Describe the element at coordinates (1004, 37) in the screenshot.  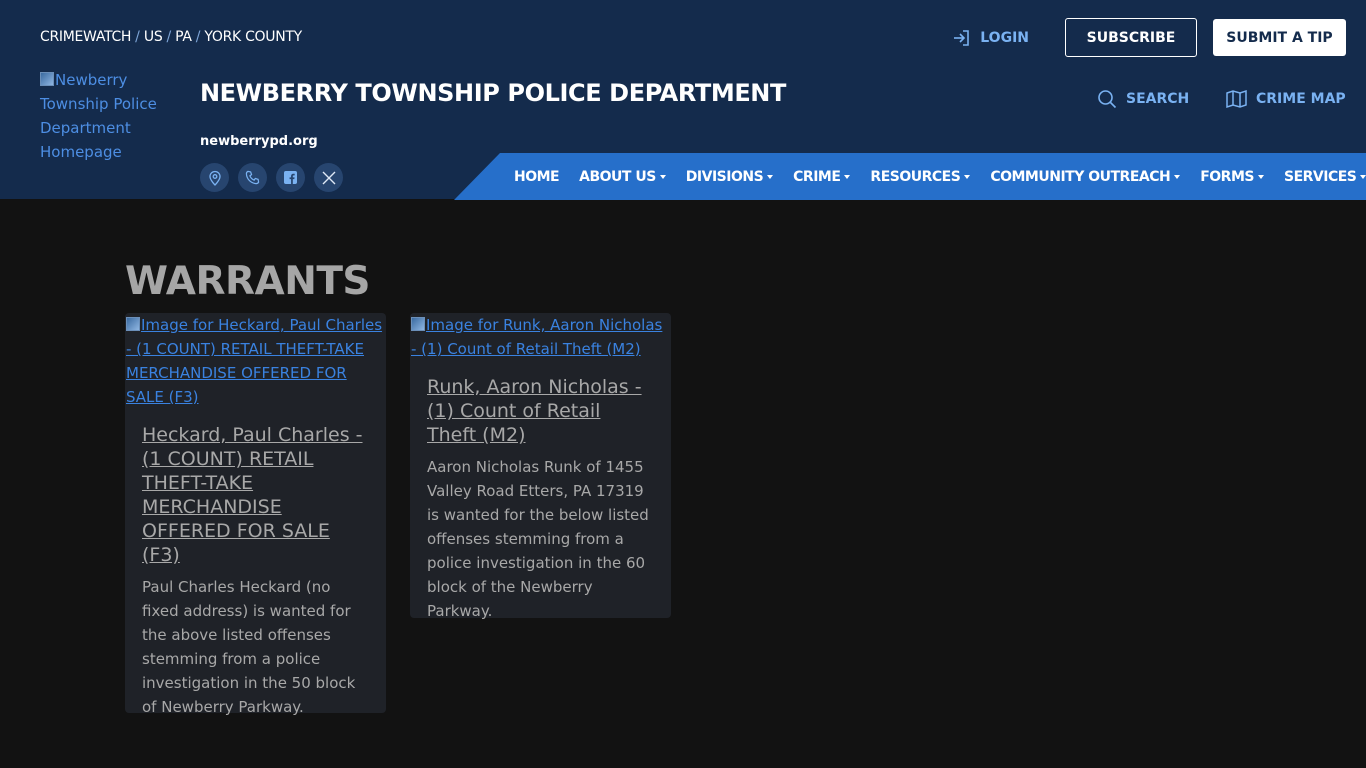
I see `login-label: LOGIN` at that location.